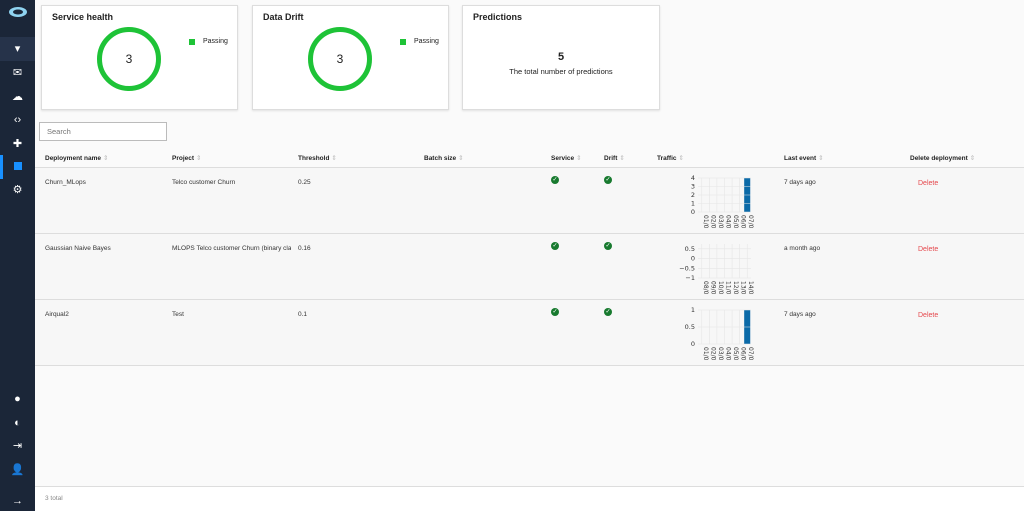 Image resolution: width=1024 pixels, height=511 pixels. Describe the element at coordinates (17, 97) in the screenshot. I see `cloud-upload-icon: ☁` at that location.